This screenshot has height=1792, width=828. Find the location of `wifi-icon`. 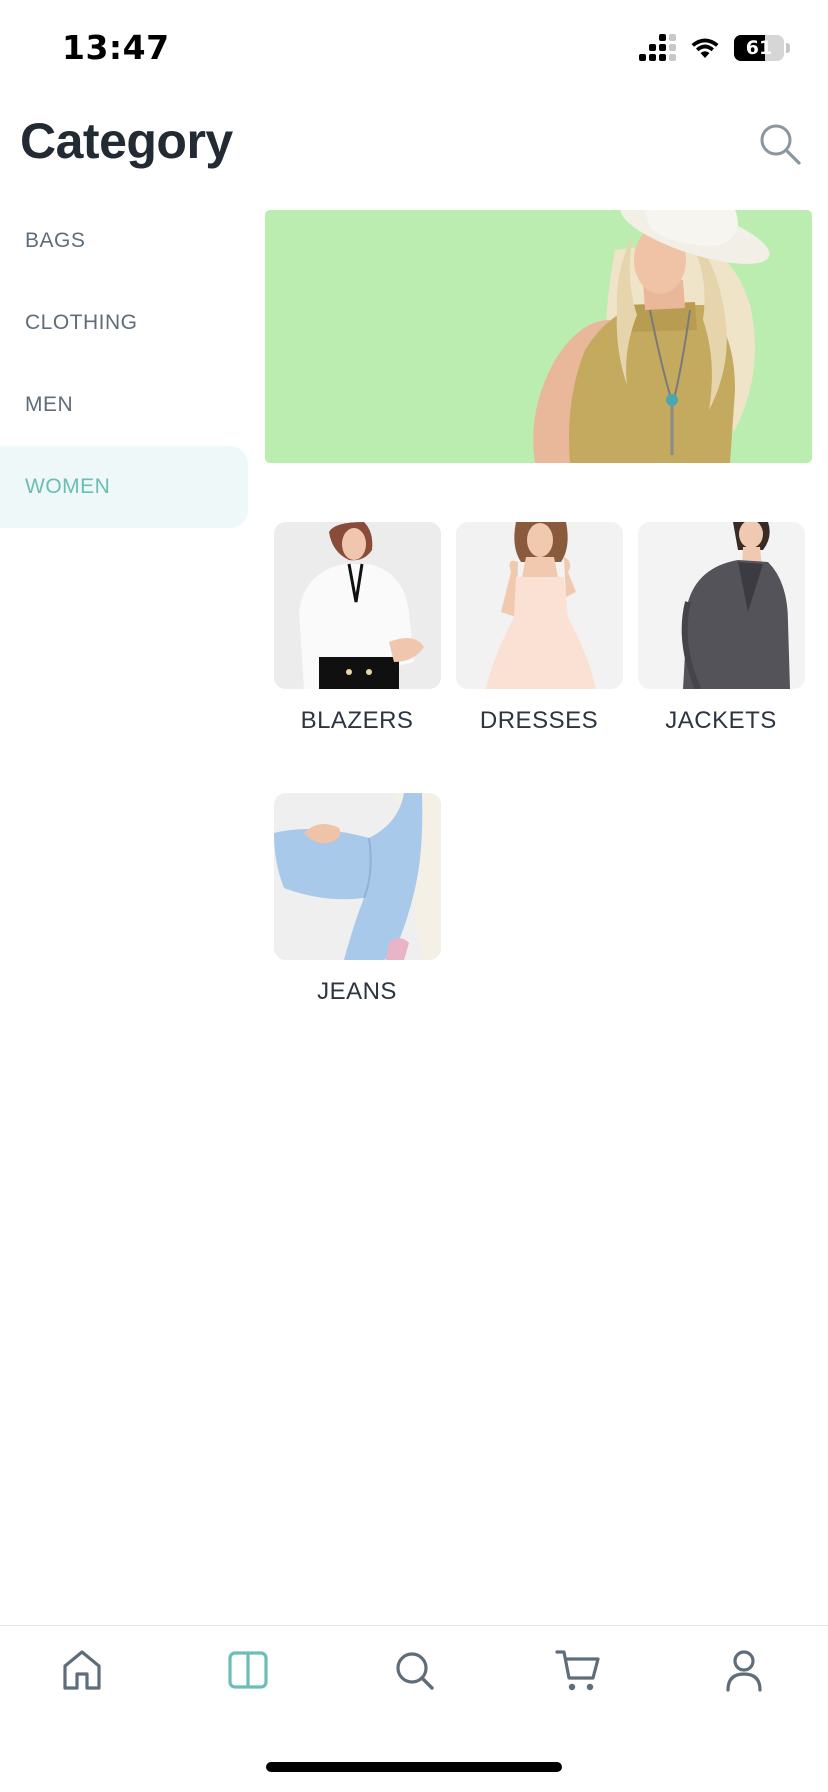

wifi-icon is located at coordinates (705, 48).